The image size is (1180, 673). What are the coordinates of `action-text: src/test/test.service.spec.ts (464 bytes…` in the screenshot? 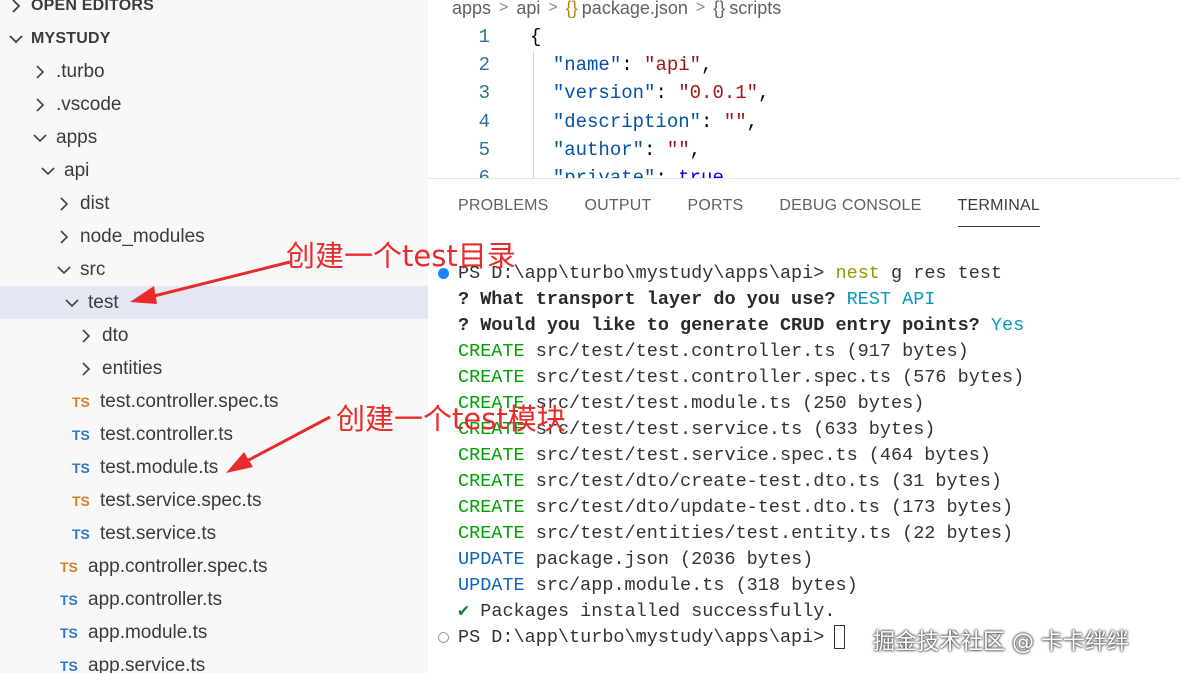 It's located at (763, 455).